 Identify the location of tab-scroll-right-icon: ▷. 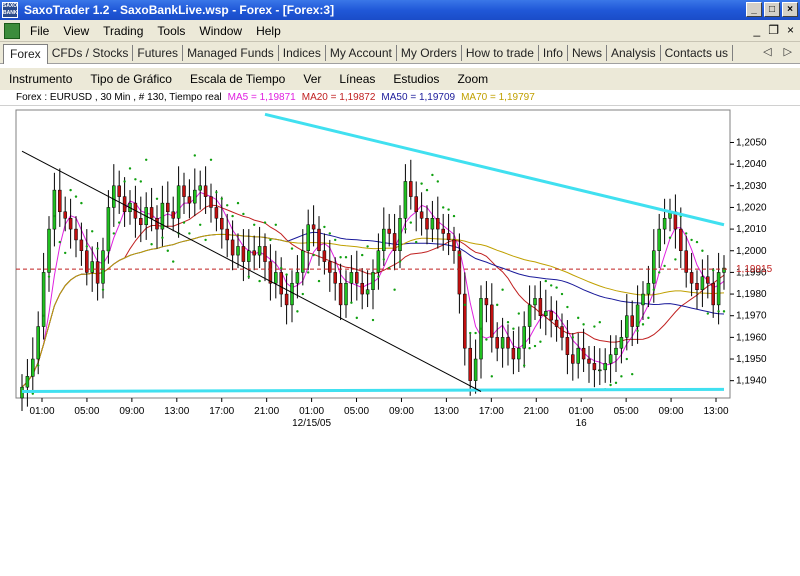
(788, 51).